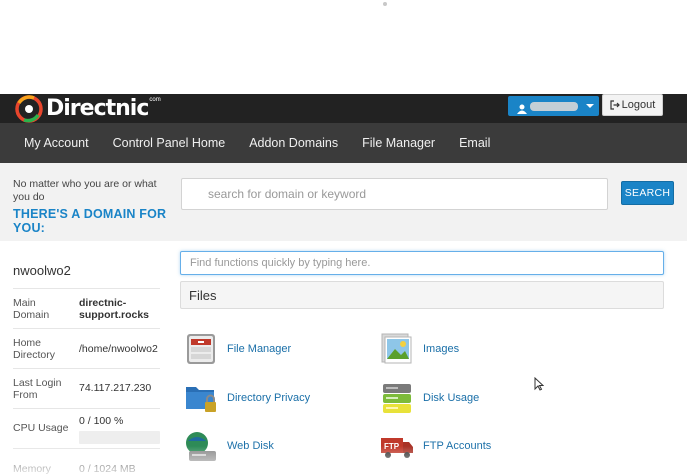 The image size is (687, 476). Describe the element at coordinates (590, 106) in the screenshot. I see `chevron-down-icon` at that location.